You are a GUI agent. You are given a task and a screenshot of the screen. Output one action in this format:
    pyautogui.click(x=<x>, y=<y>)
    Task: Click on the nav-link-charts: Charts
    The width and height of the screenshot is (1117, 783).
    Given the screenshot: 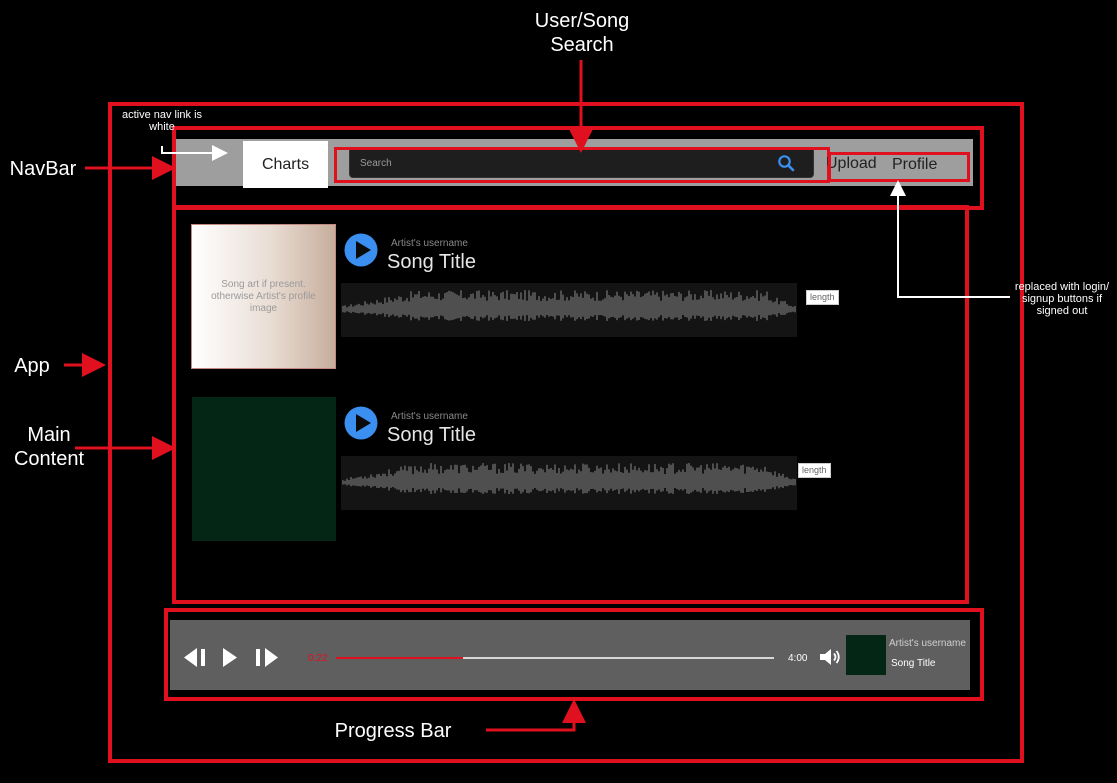 What is the action you would take?
    pyautogui.click(x=285, y=164)
    